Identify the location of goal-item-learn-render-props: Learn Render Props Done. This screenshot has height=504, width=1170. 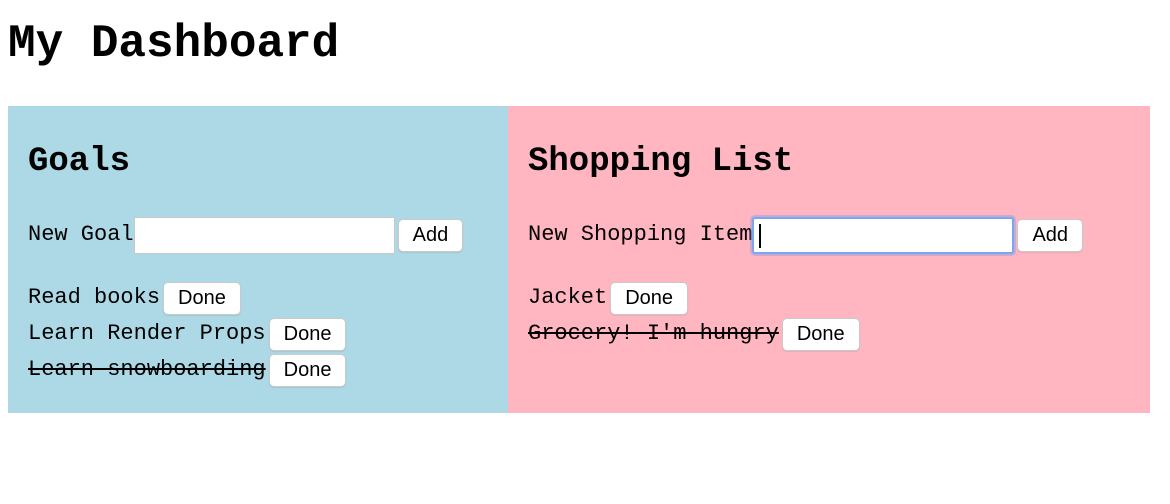
(187, 334).